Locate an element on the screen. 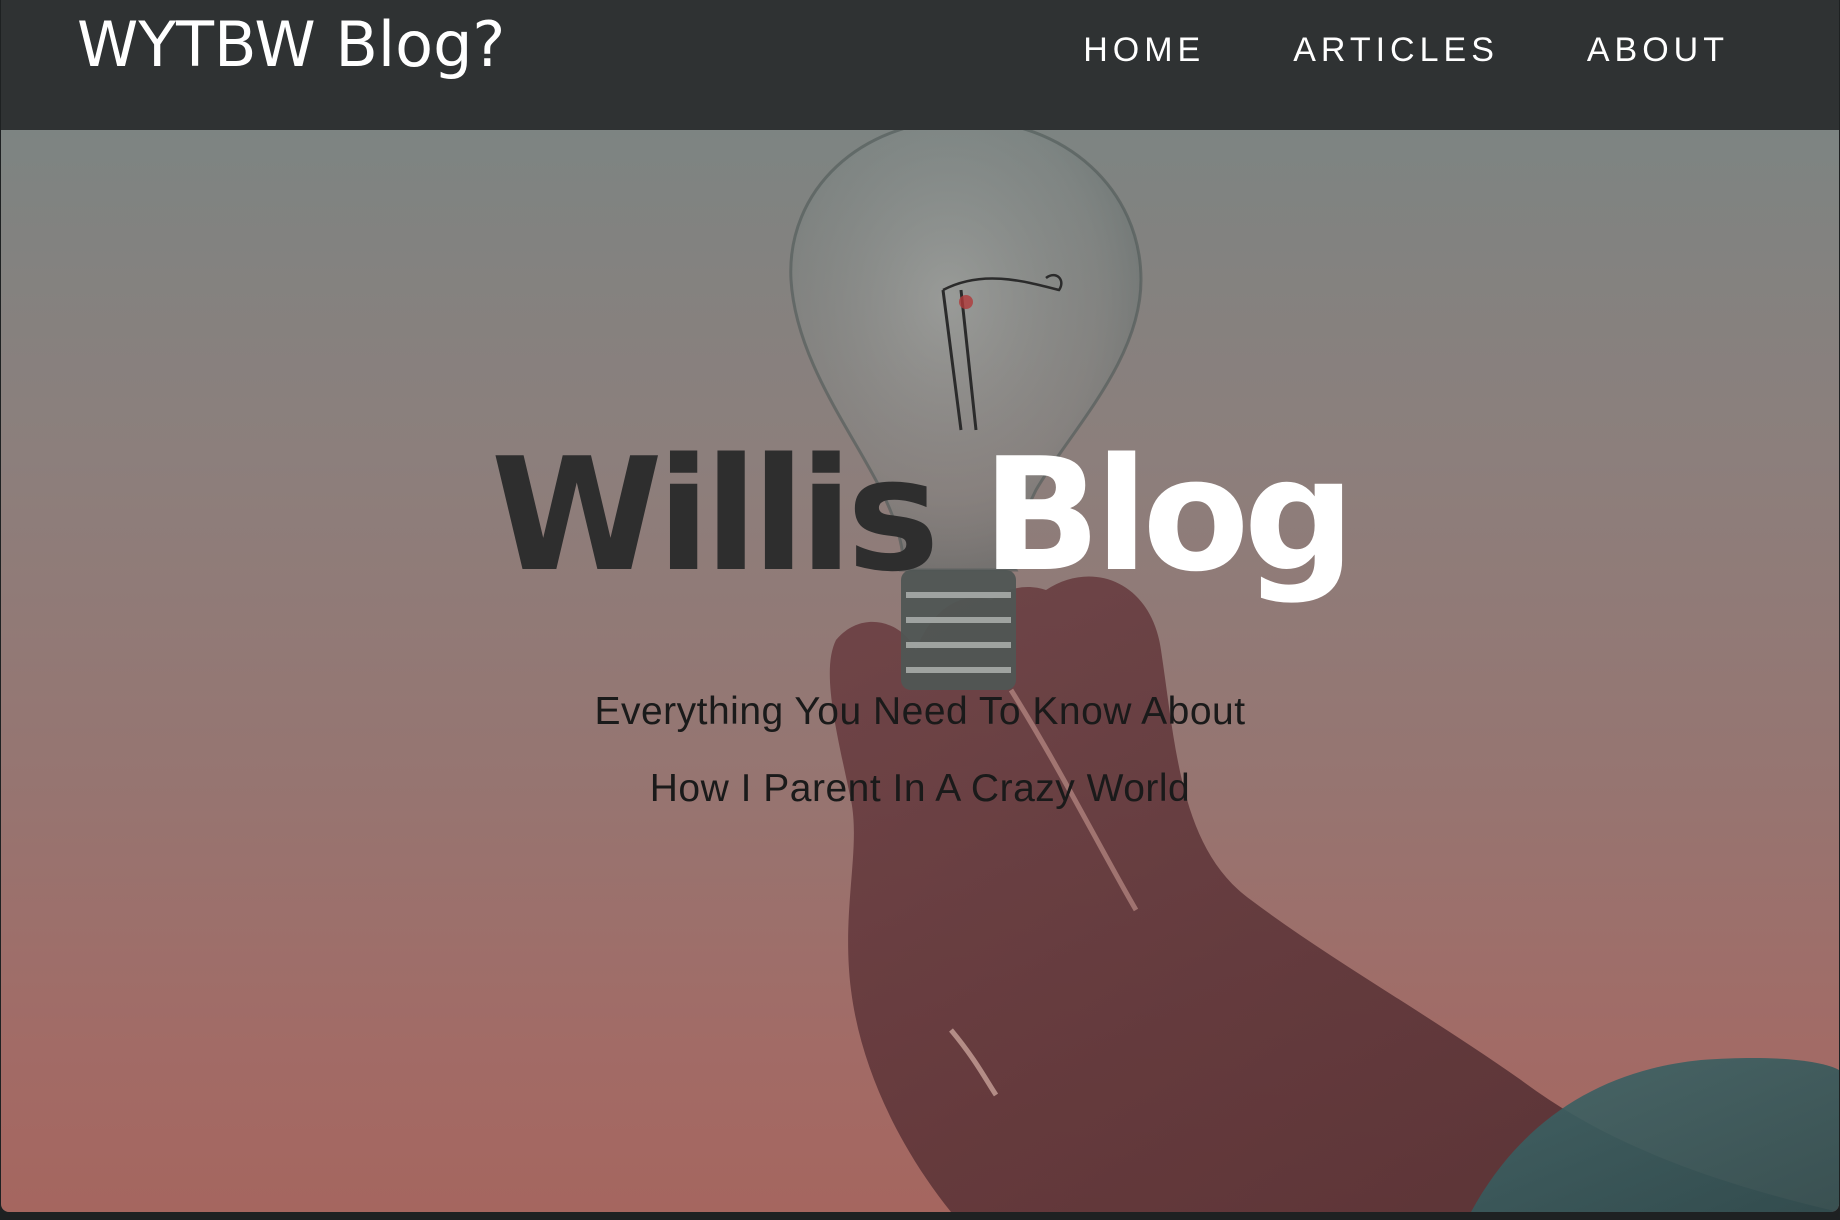  nav-link-home: HOME is located at coordinates (1144, 50).